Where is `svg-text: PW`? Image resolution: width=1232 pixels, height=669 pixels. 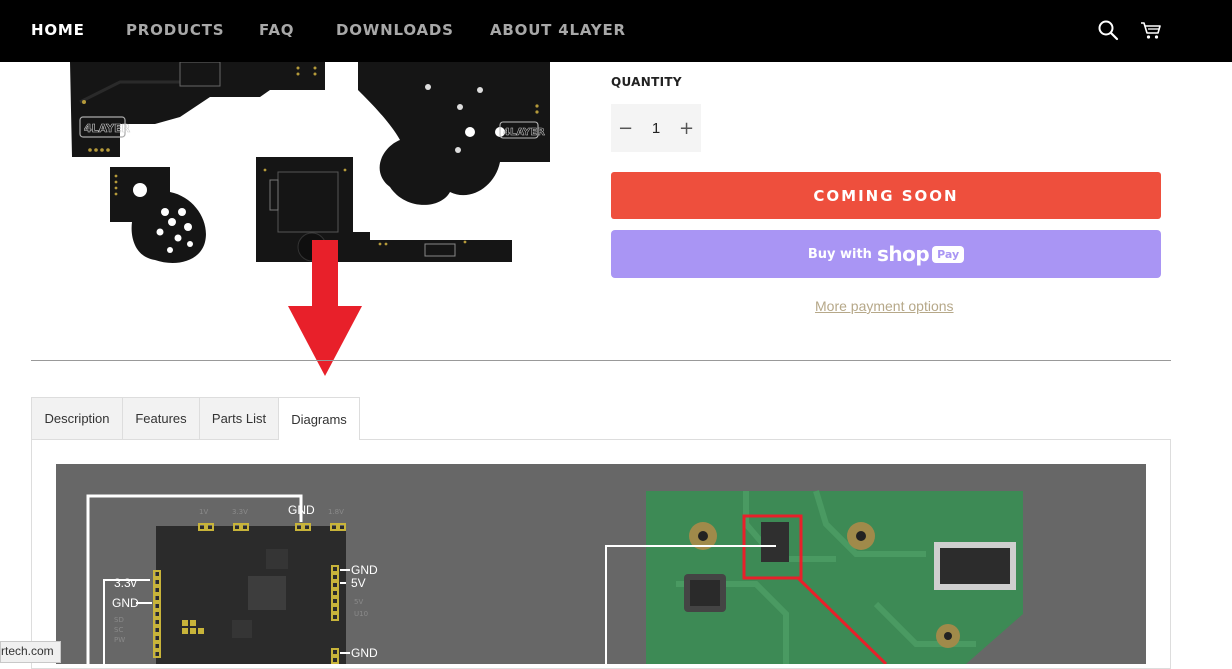 svg-text: PW is located at coordinates (119, 640).